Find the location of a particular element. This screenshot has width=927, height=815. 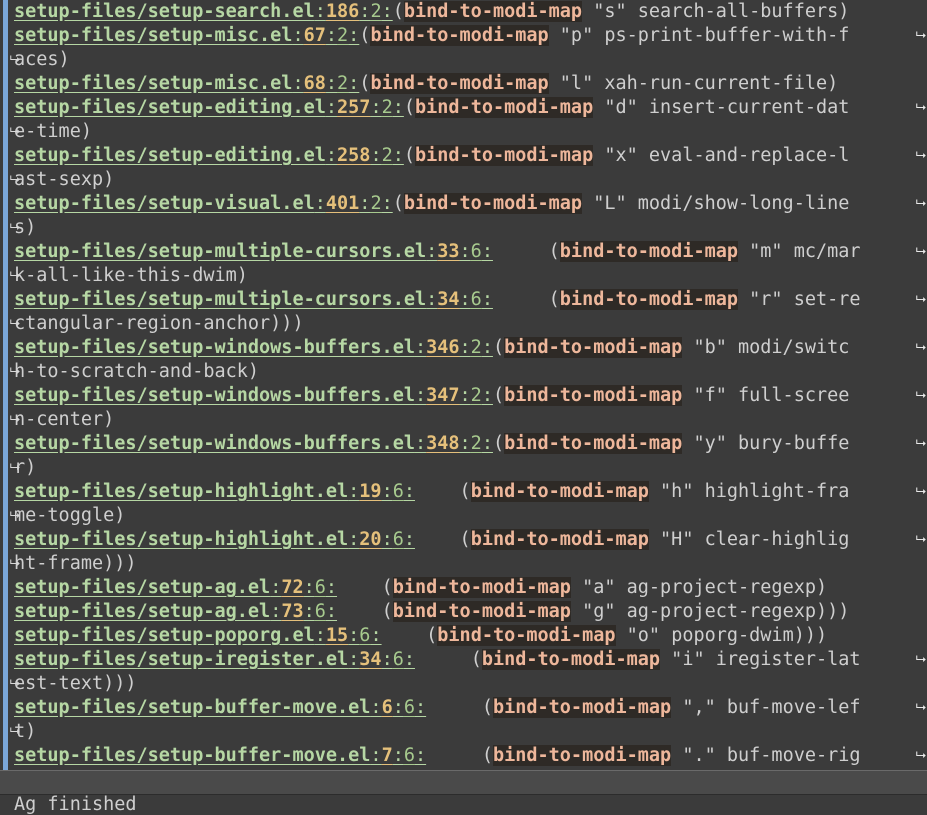

result-line-number: 186 is located at coordinates (342, 11).